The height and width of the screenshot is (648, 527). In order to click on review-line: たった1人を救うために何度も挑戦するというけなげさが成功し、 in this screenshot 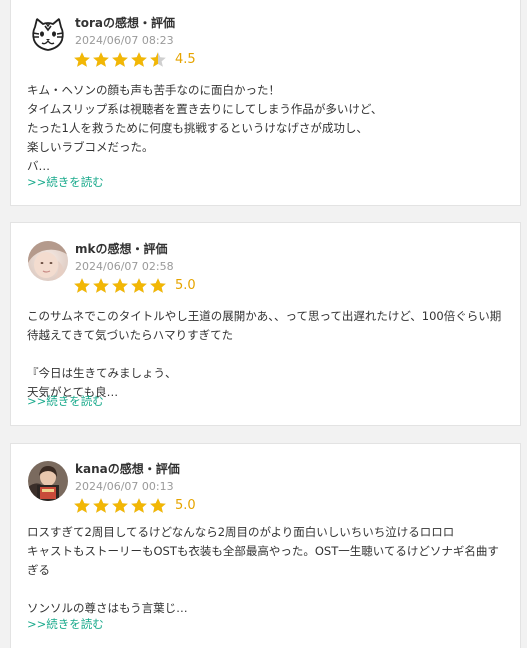, I will do `click(197, 128)`.